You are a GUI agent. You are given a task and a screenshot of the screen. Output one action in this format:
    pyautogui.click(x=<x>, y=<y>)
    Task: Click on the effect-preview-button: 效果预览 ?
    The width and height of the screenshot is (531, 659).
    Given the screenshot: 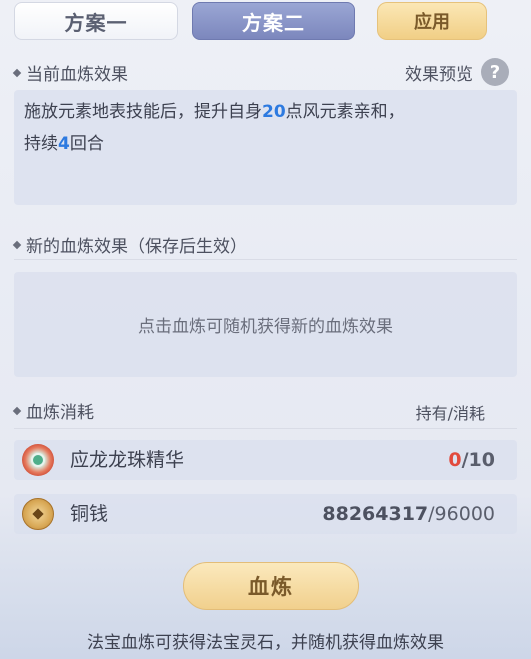 What is the action you would take?
    pyautogui.click(x=457, y=72)
    